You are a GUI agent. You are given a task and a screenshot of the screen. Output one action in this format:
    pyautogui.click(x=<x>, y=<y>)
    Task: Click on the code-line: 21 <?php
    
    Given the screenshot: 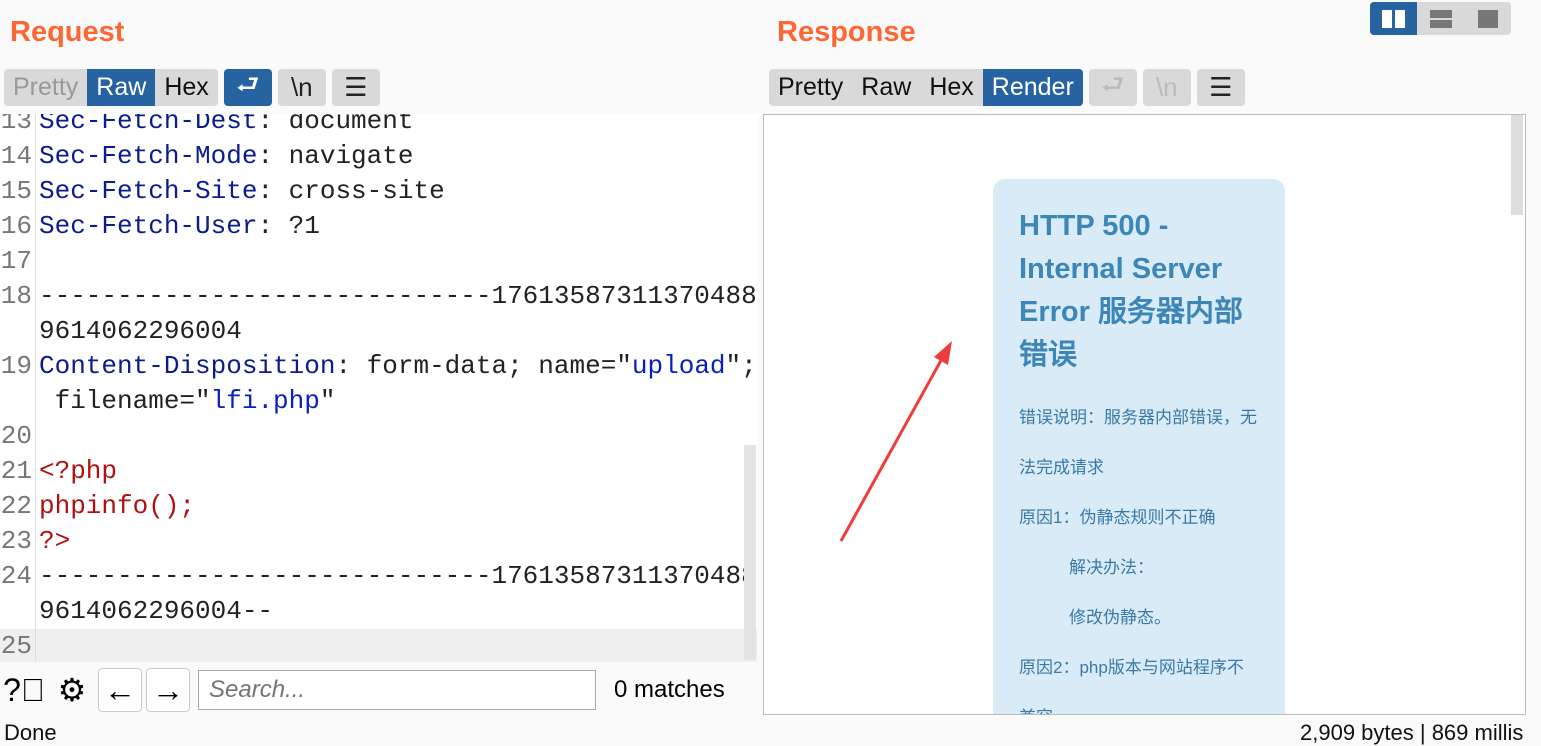 What is the action you would take?
    pyautogui.click(x=378, y=471)
    